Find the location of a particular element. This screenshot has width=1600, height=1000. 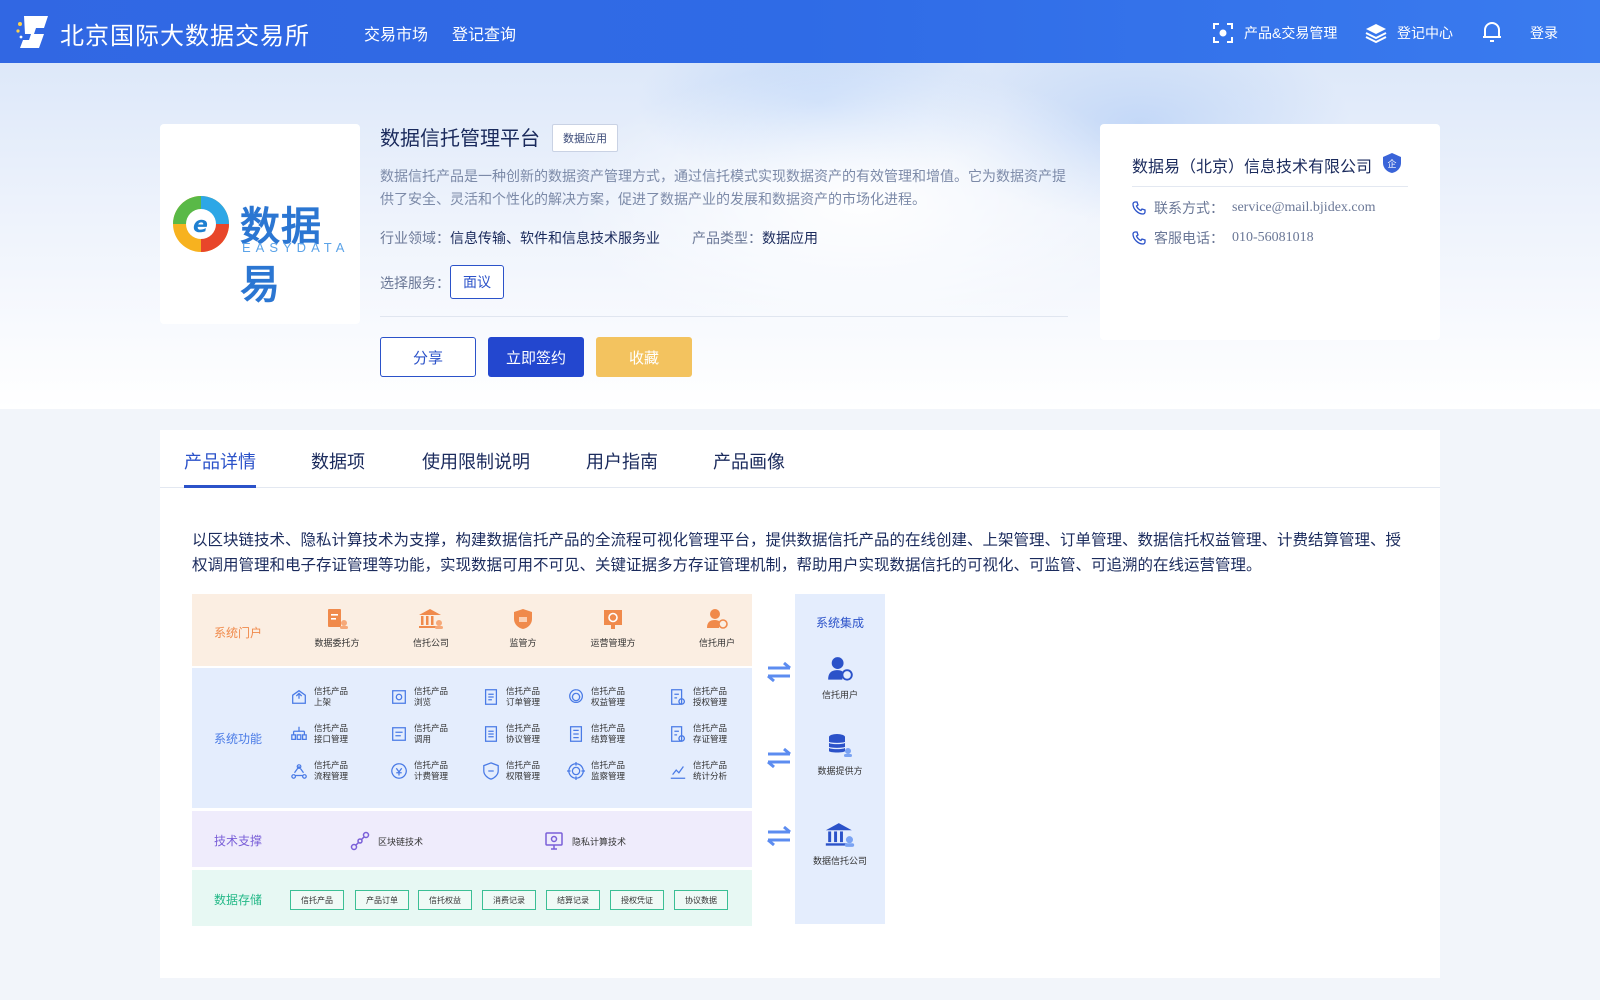

function-item-line: 监察管理 is located at coordinates (608, 776).